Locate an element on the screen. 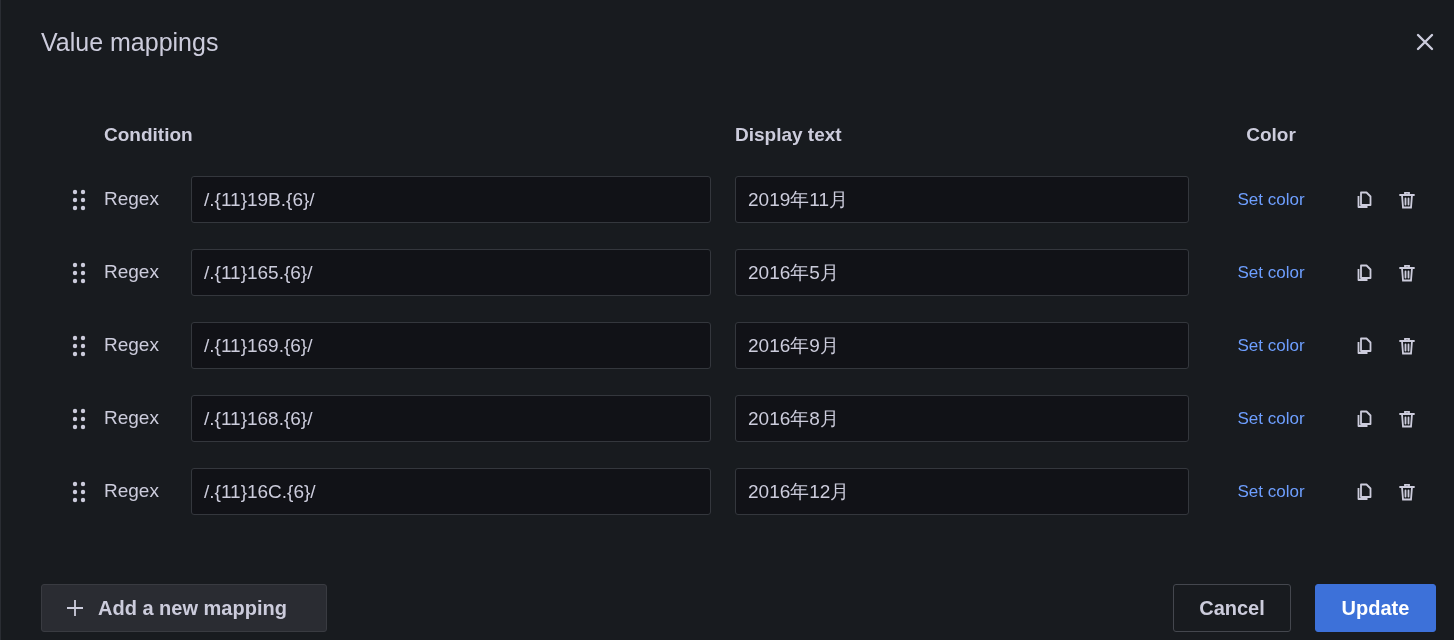 The height and width of the screenshot is (640, 1454). condition-field: /.{11}169.{6}/ is located at coordinates (451, 345).